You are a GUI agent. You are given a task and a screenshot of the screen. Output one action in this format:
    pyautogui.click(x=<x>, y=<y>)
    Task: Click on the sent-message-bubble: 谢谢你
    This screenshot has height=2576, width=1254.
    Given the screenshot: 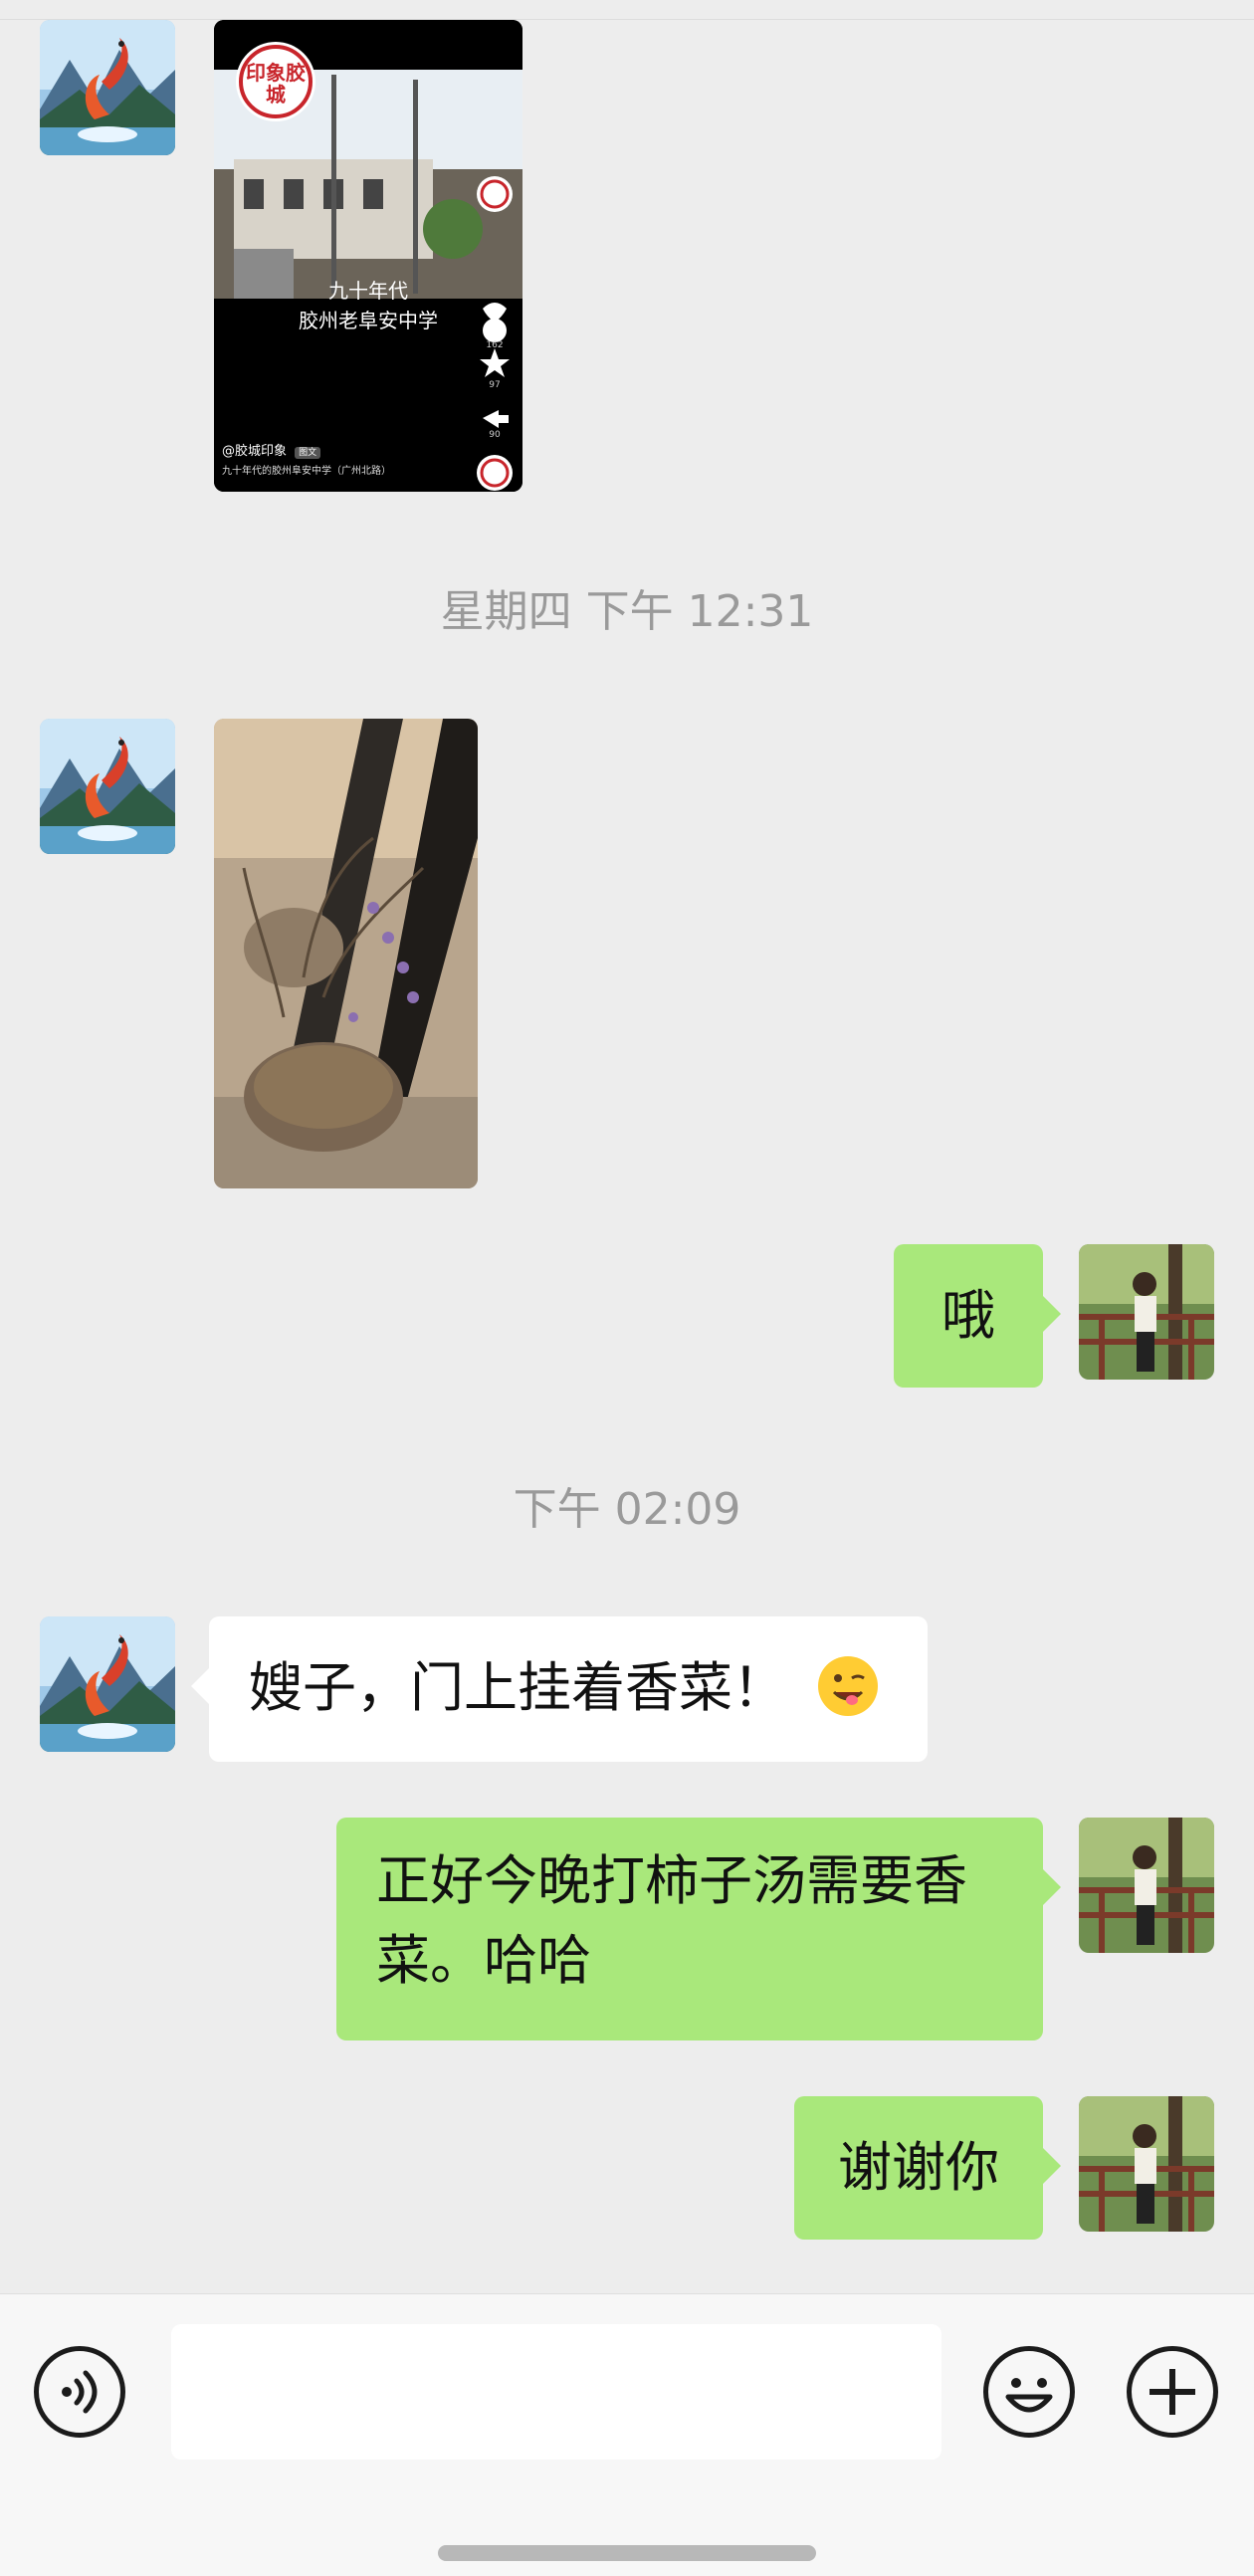 What is the action you would take?
    pyautogui.click(x=927, y=2168)
    